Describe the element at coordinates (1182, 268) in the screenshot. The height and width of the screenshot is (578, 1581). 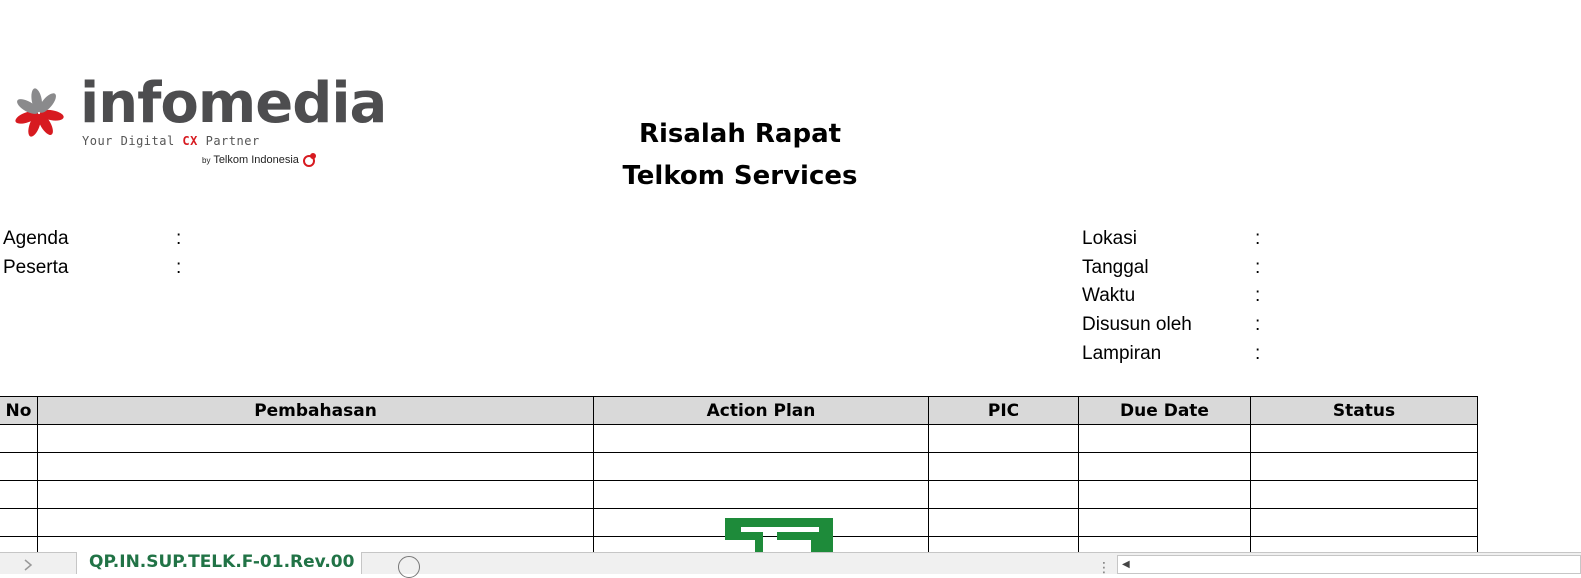
I see `field-tanggal: Tanggal :` at that location.